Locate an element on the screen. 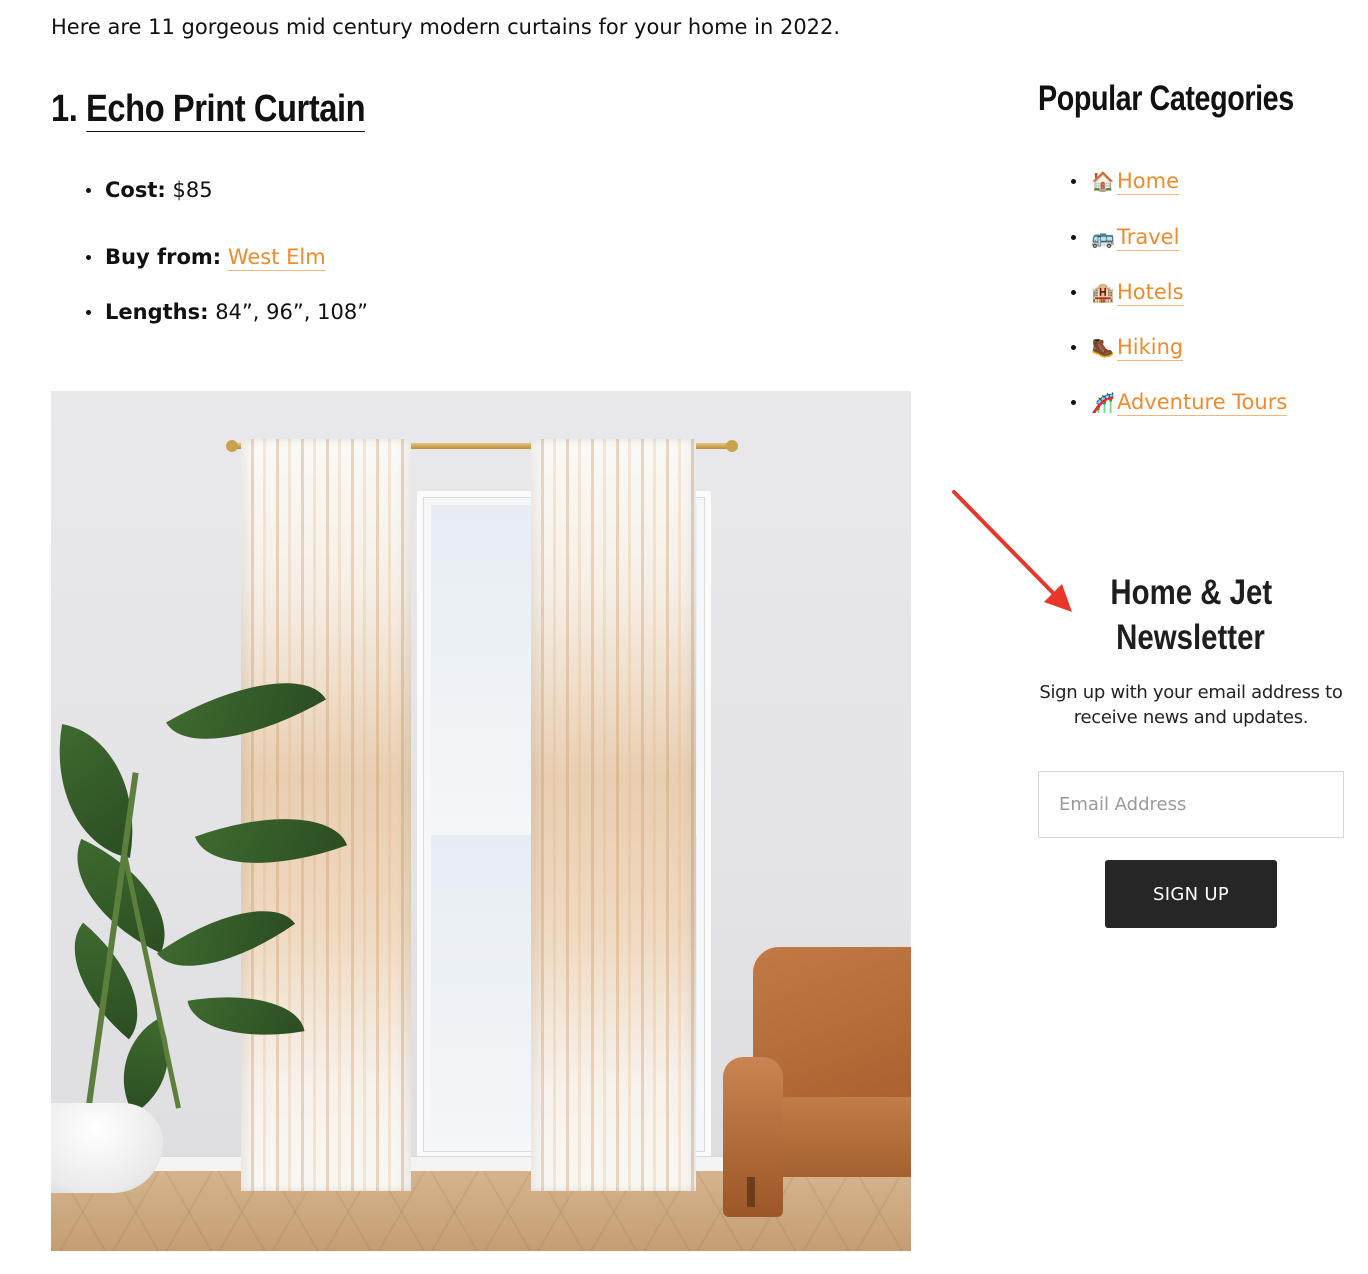 This screenshot has width=1368, height=1274. spec-buy-label: Buy from: is located at coordinates (163, 257).